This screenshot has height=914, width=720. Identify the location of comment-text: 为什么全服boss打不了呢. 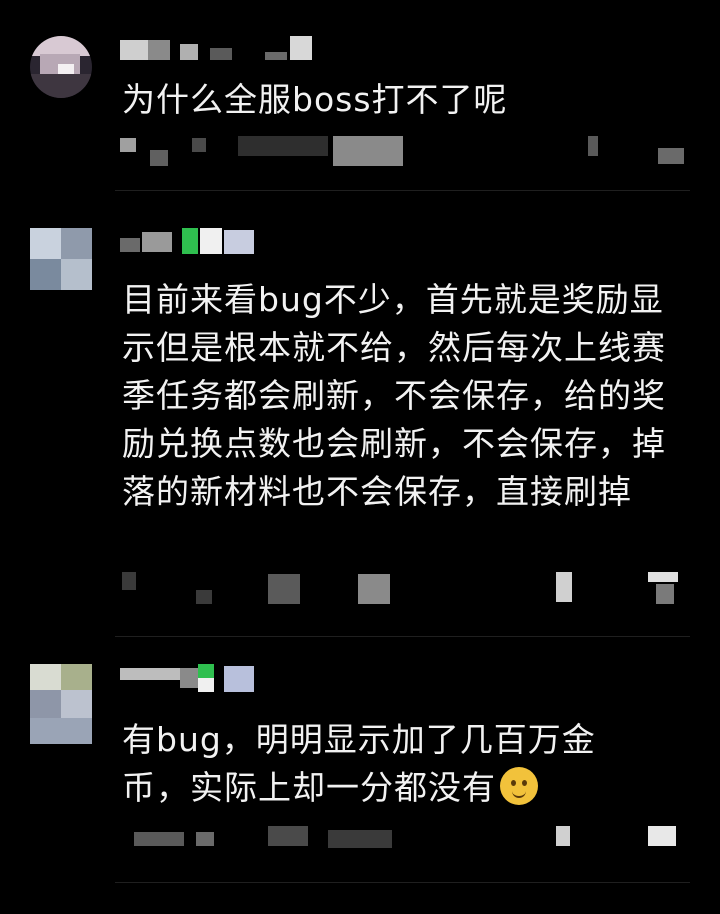
(315, 99).